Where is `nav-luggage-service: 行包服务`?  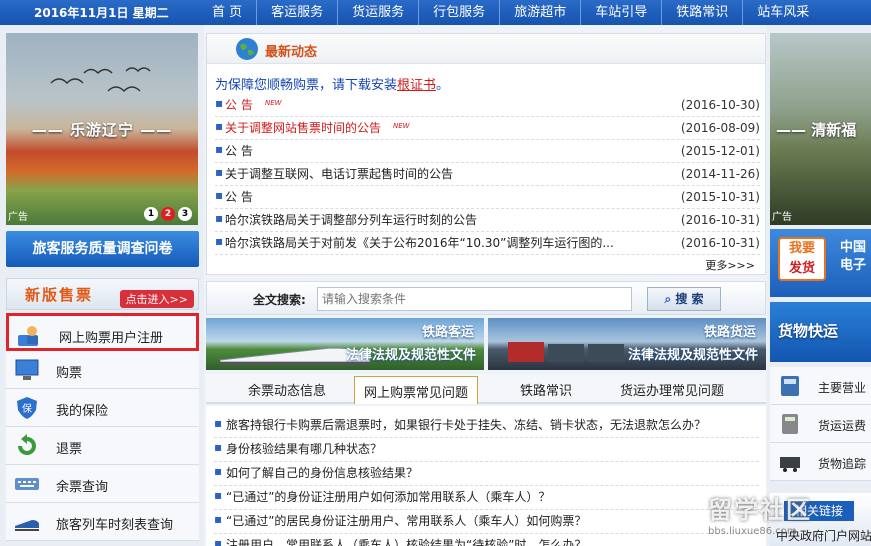
nav-luggage-service: 行包服务 is located at coordinates (458, 12).